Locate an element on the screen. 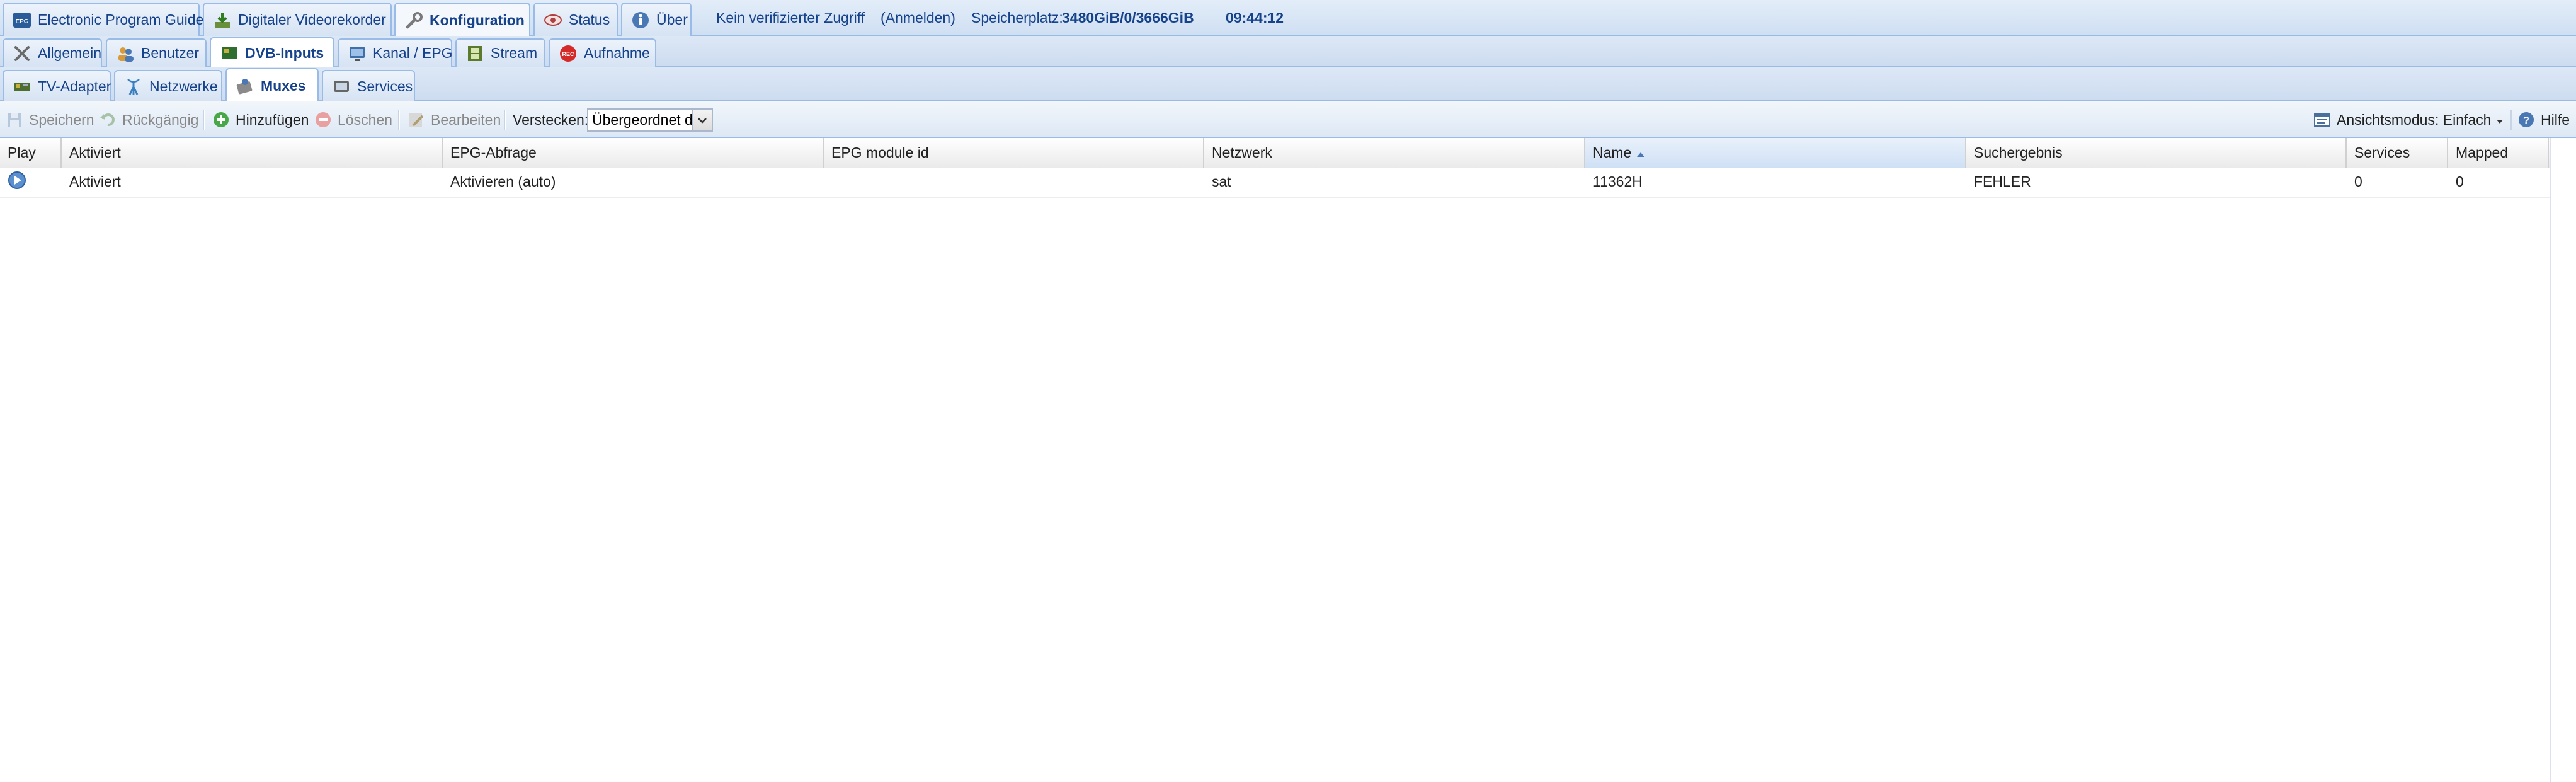 Image resolution: width=2576 pixels, height=782 pixels. tab-muxes: Muxes is located at coordinates (272, 85).